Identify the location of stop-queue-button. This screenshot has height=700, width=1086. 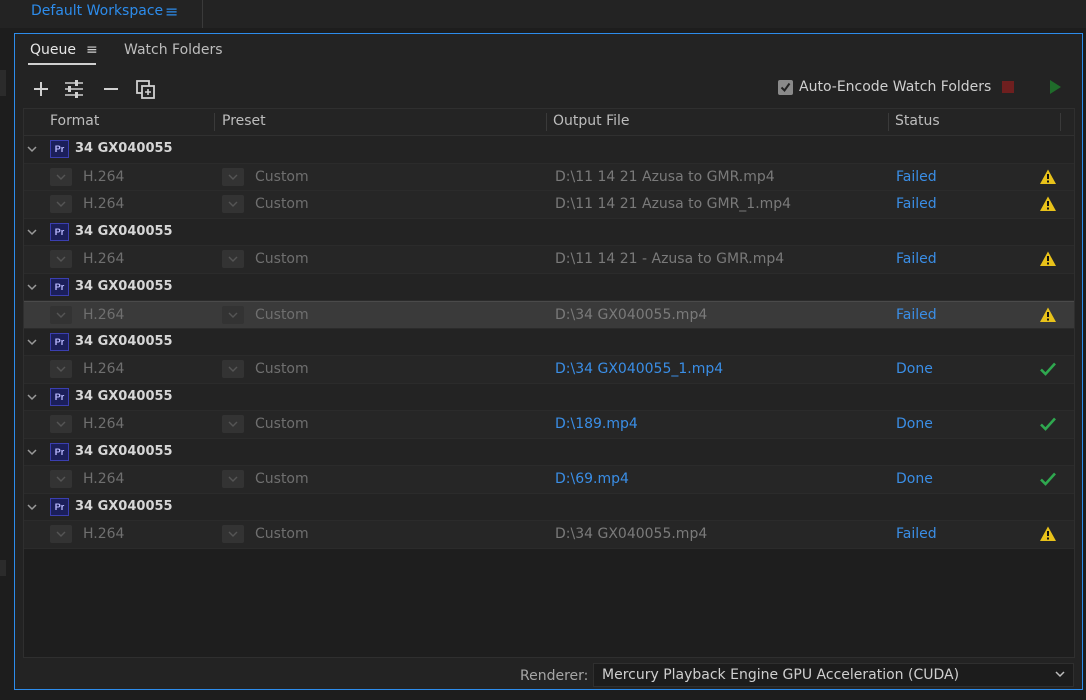
(1008, 87).